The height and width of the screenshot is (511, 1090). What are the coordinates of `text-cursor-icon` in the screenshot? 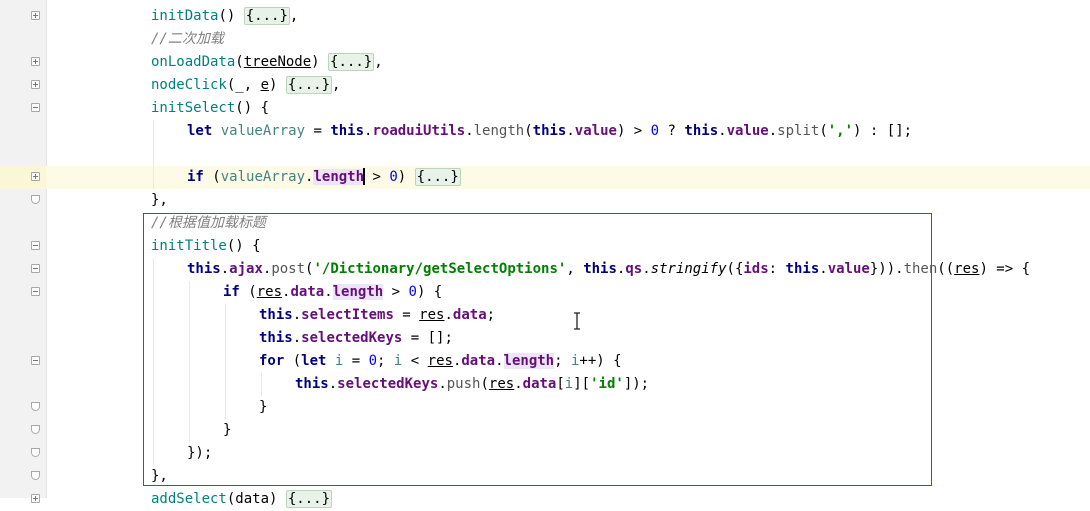 It's located at (577, 321).